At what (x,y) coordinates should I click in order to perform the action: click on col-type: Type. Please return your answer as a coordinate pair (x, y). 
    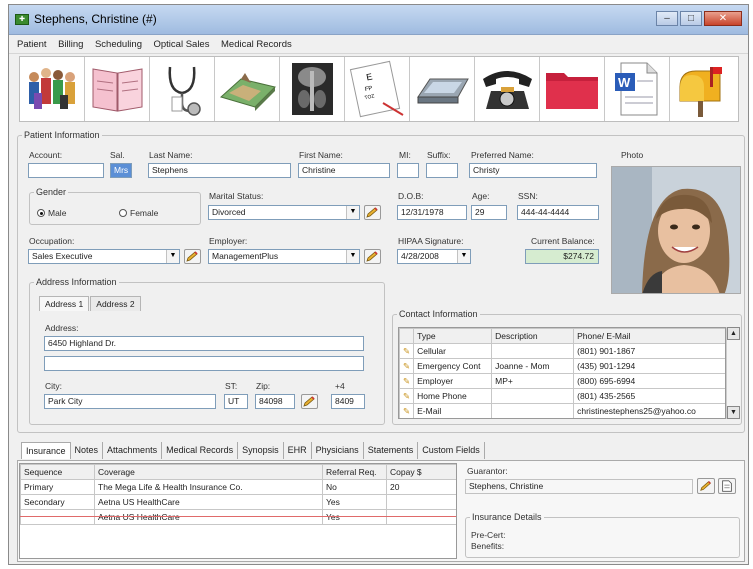
    Looking at the image, I should click on (453, 336).